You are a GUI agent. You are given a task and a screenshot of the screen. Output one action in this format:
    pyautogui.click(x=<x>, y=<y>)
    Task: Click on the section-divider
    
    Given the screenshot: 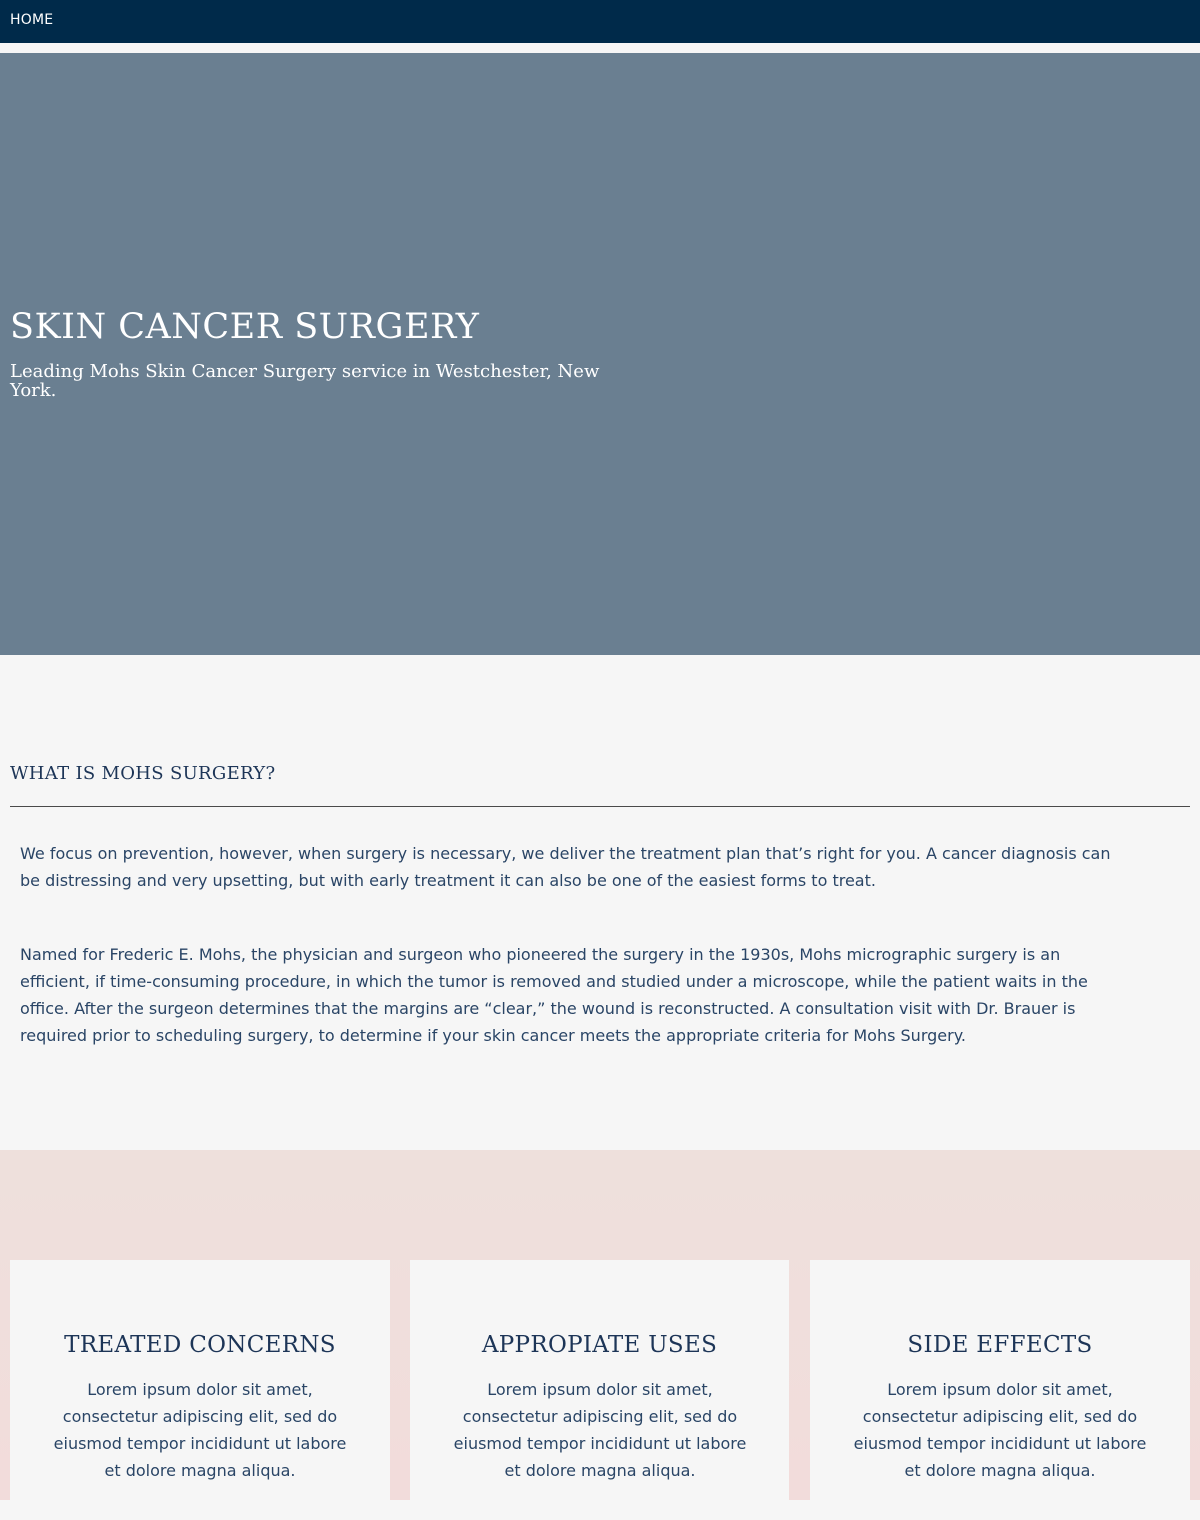 What is the action you would take?
    pyautogui.click(x=600, y=806)
    